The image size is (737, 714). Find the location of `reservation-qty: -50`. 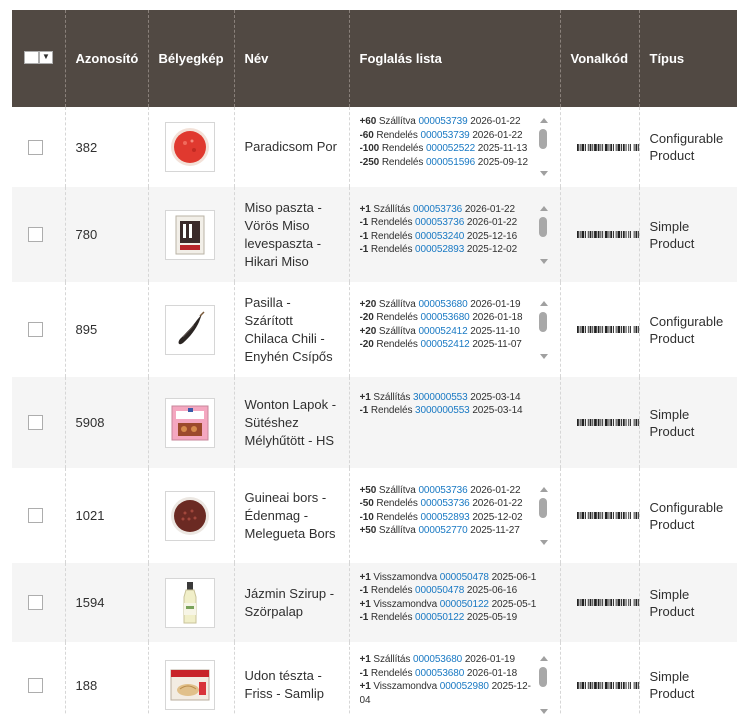

reservation-qty: -50 is located at coordinates (366, 503).